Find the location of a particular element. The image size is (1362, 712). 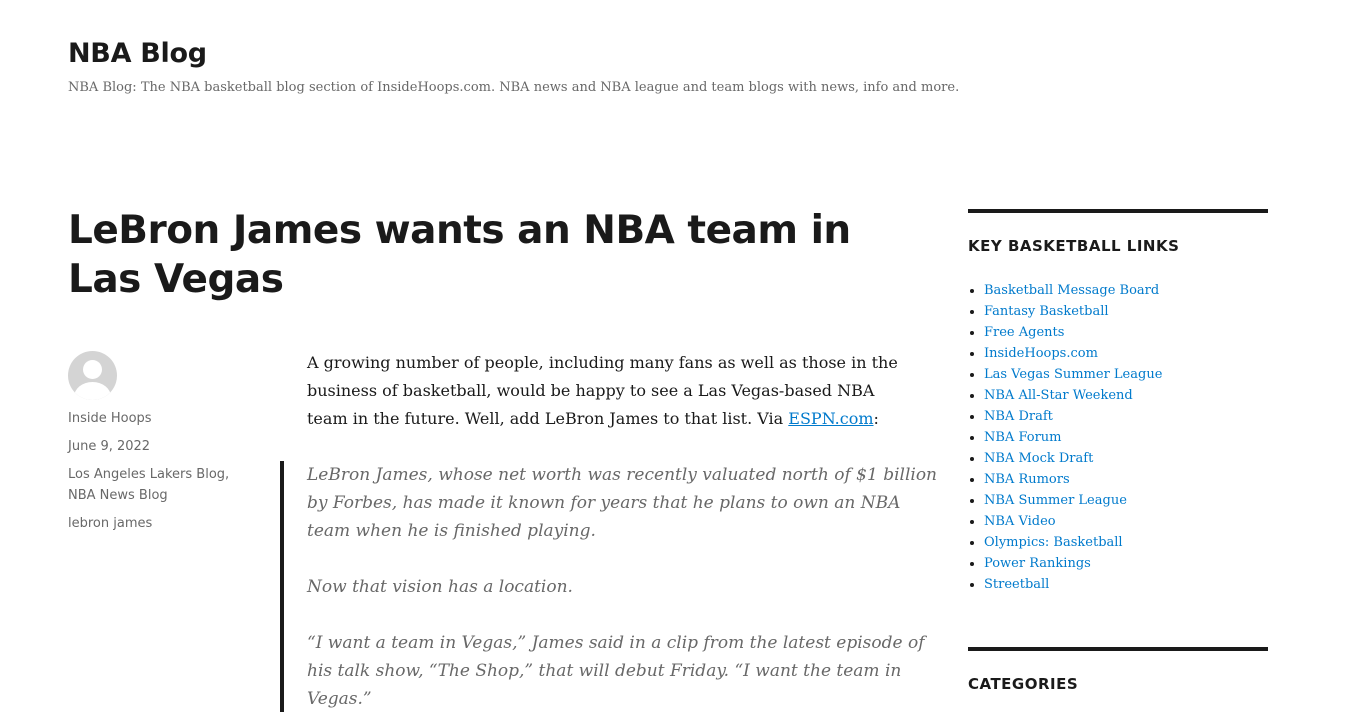

espn-link: ESPN.com is located at coordinates (830, 418).